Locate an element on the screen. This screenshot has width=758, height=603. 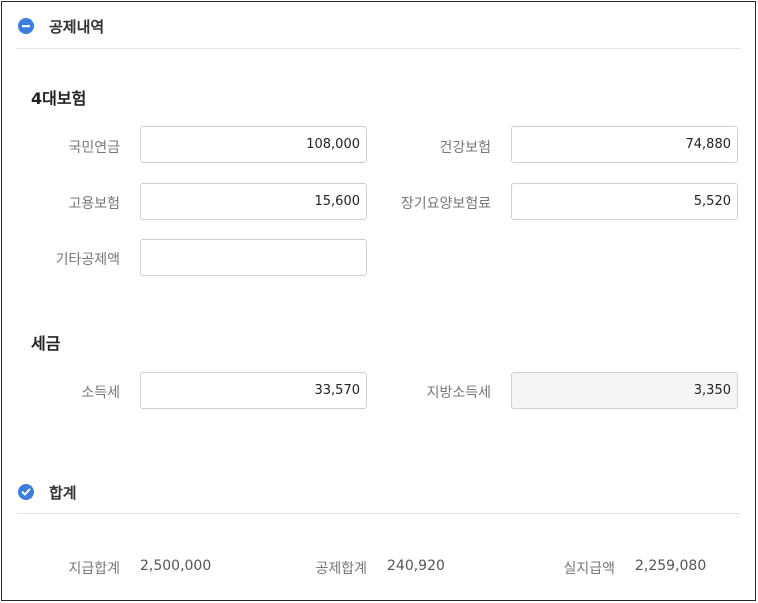
local-income-tax-label: 지방소득세 is located at coordinates (458, 393).